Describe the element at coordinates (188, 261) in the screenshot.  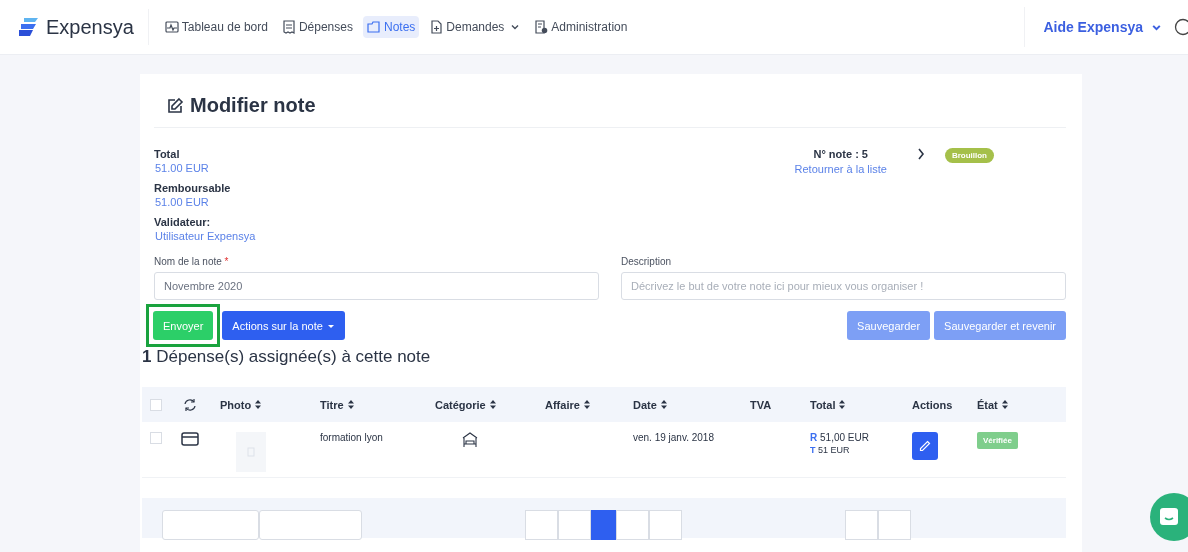
I see `field-label: Nom de la note` at that location.